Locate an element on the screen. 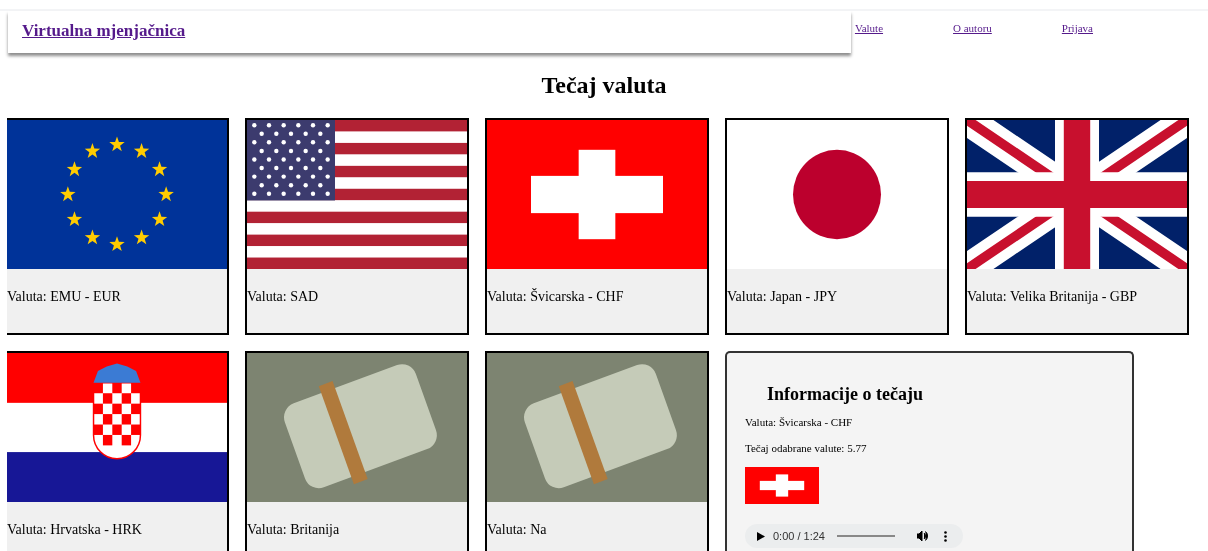  currency-card: Valuta: SAD is located at coordinates (357, 226).